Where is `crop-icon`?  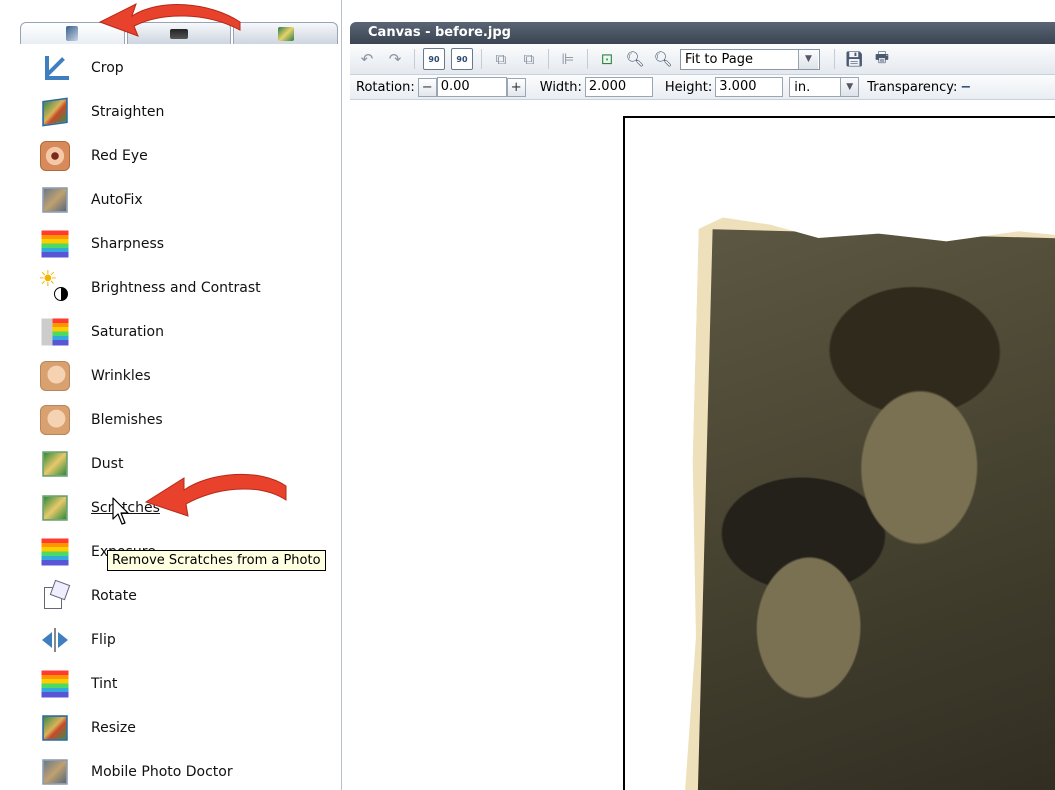
crop-icon is located at coordinates (55, 68).